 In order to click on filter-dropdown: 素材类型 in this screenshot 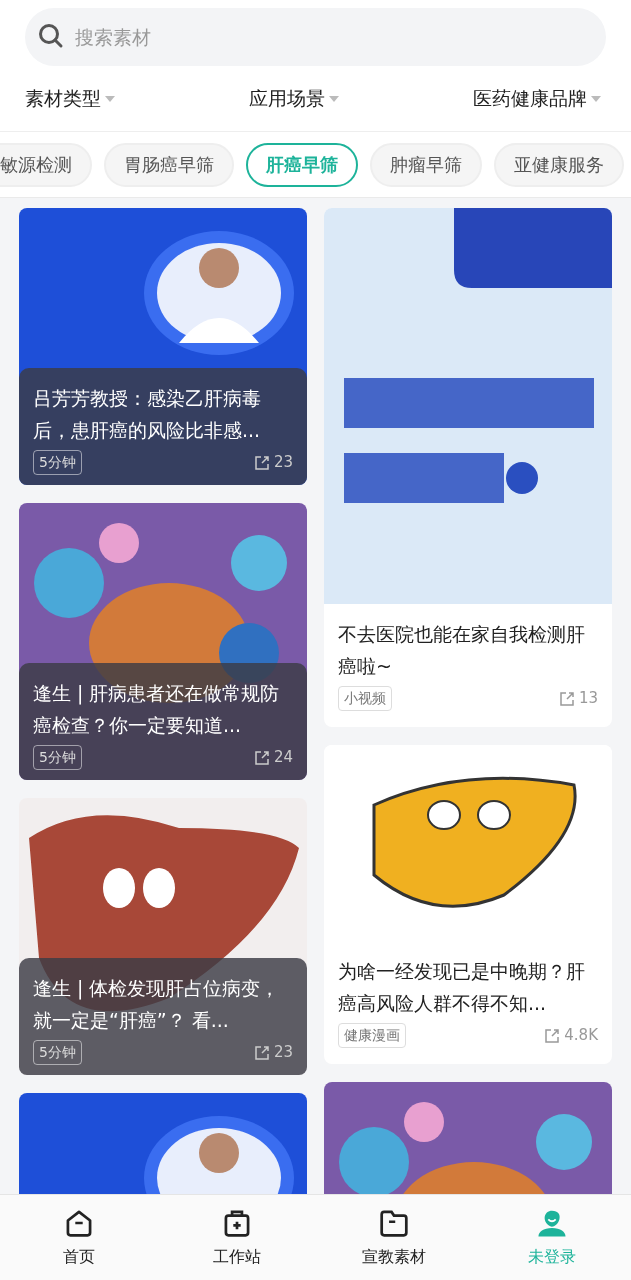, I will do `click(70, 98)`.